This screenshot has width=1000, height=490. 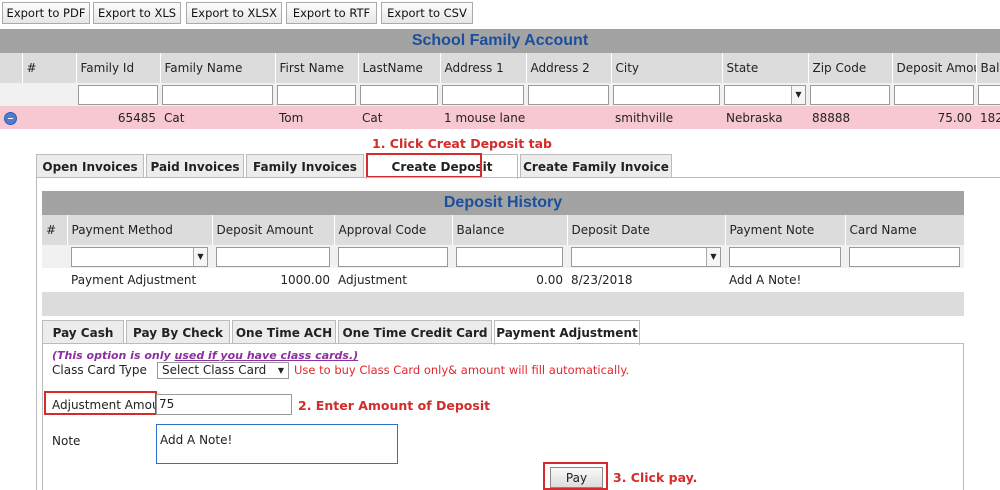 I want to click on grid-header-deposit-amount: Deposit Amoun, so click(x=934, y=68).